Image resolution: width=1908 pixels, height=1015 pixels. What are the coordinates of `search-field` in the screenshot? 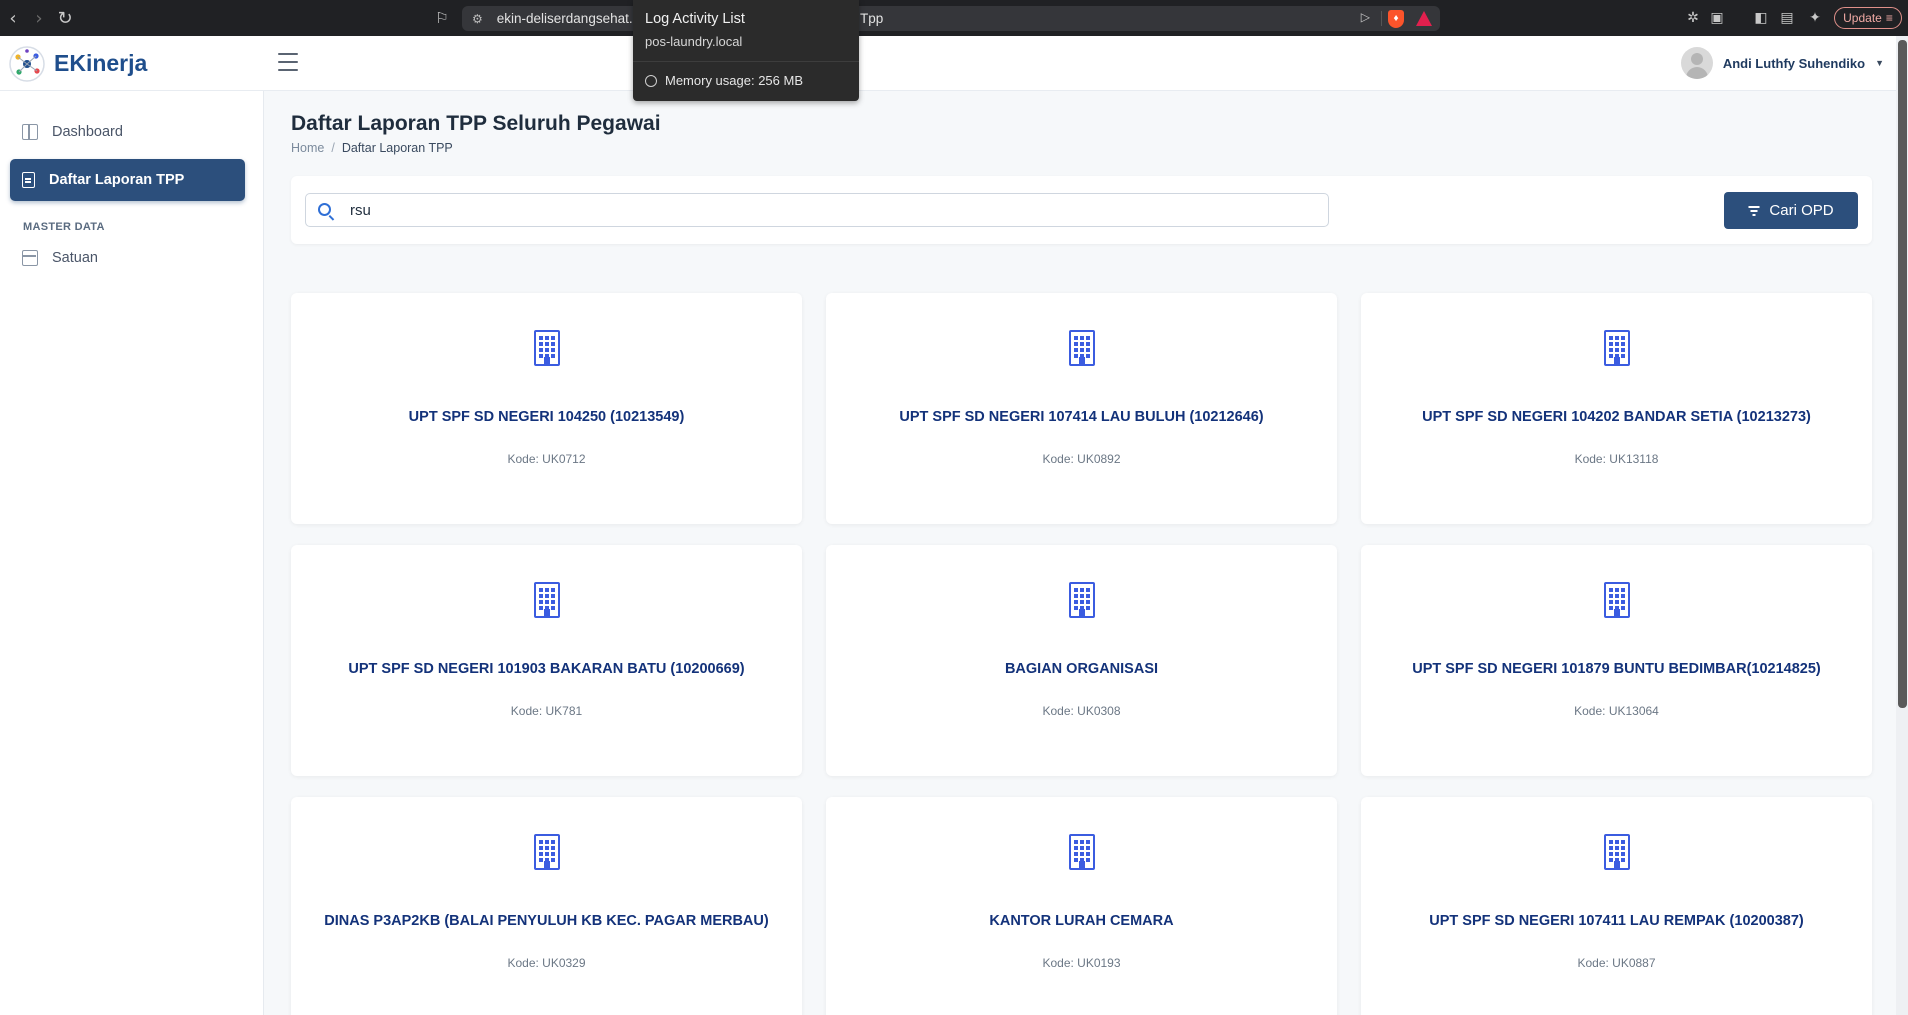 It's located at (817, 210).